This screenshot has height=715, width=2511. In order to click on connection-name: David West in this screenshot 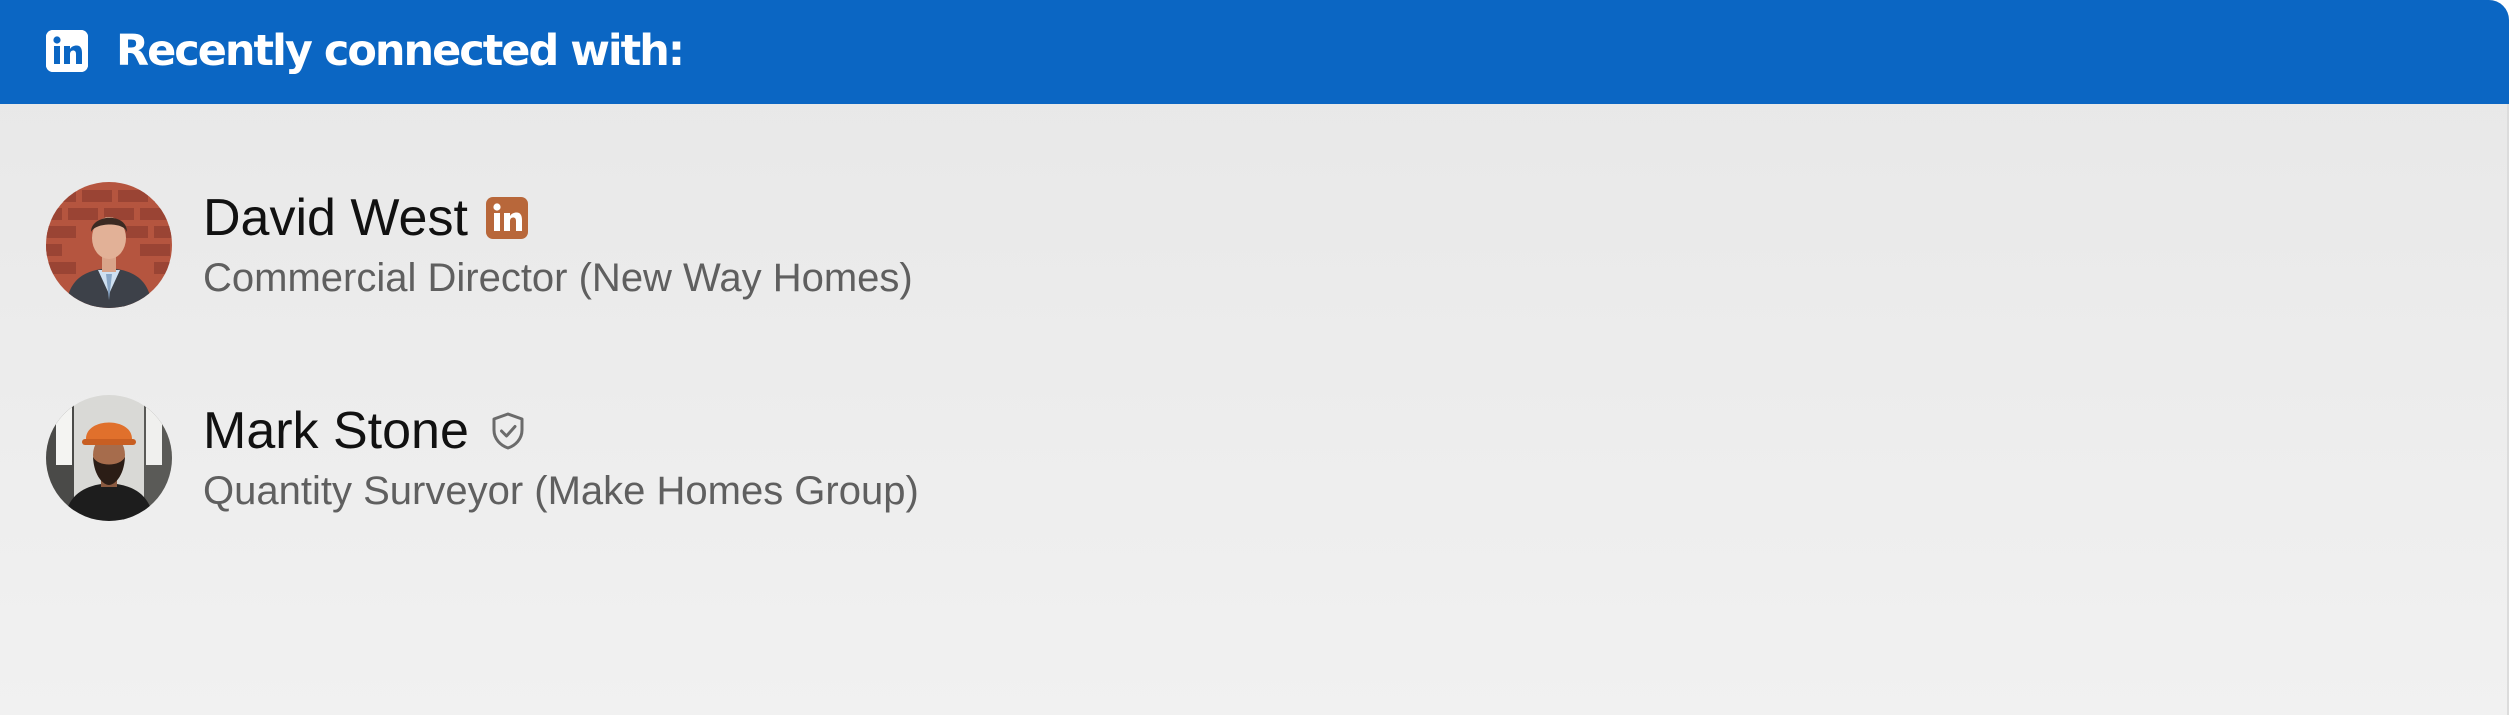, I will do `click(335, 218)`.